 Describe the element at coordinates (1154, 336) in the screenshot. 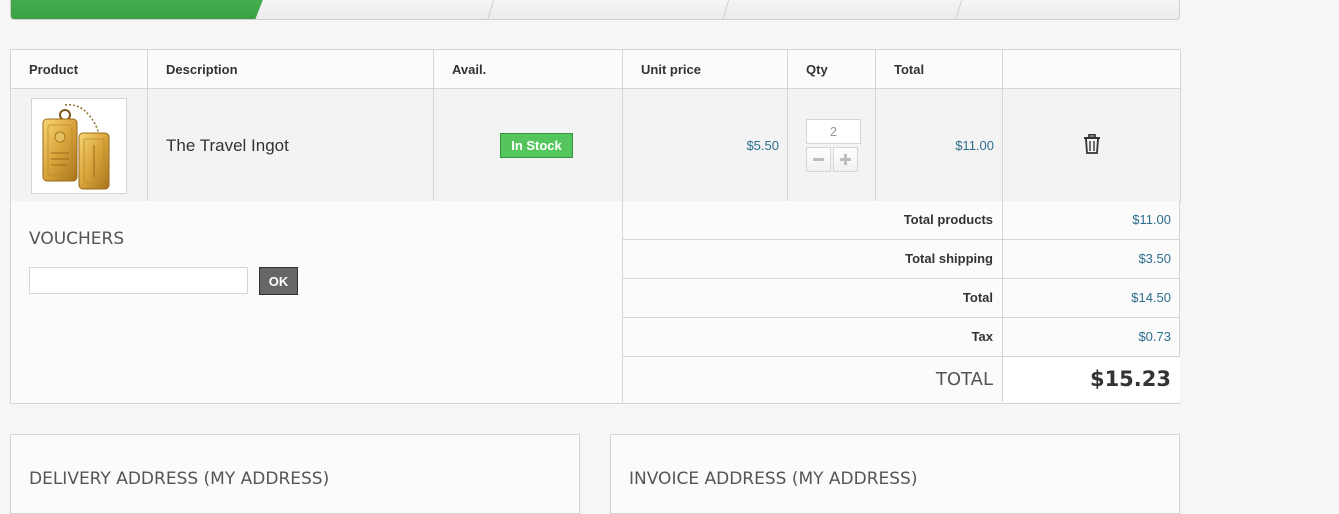

I see `tax-value: $0.73` at that location.